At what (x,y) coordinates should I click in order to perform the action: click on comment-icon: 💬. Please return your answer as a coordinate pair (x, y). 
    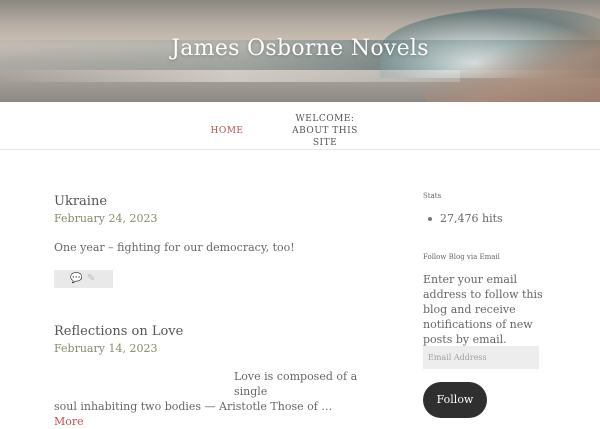
    Looking at the image, I should click on (76, 278).